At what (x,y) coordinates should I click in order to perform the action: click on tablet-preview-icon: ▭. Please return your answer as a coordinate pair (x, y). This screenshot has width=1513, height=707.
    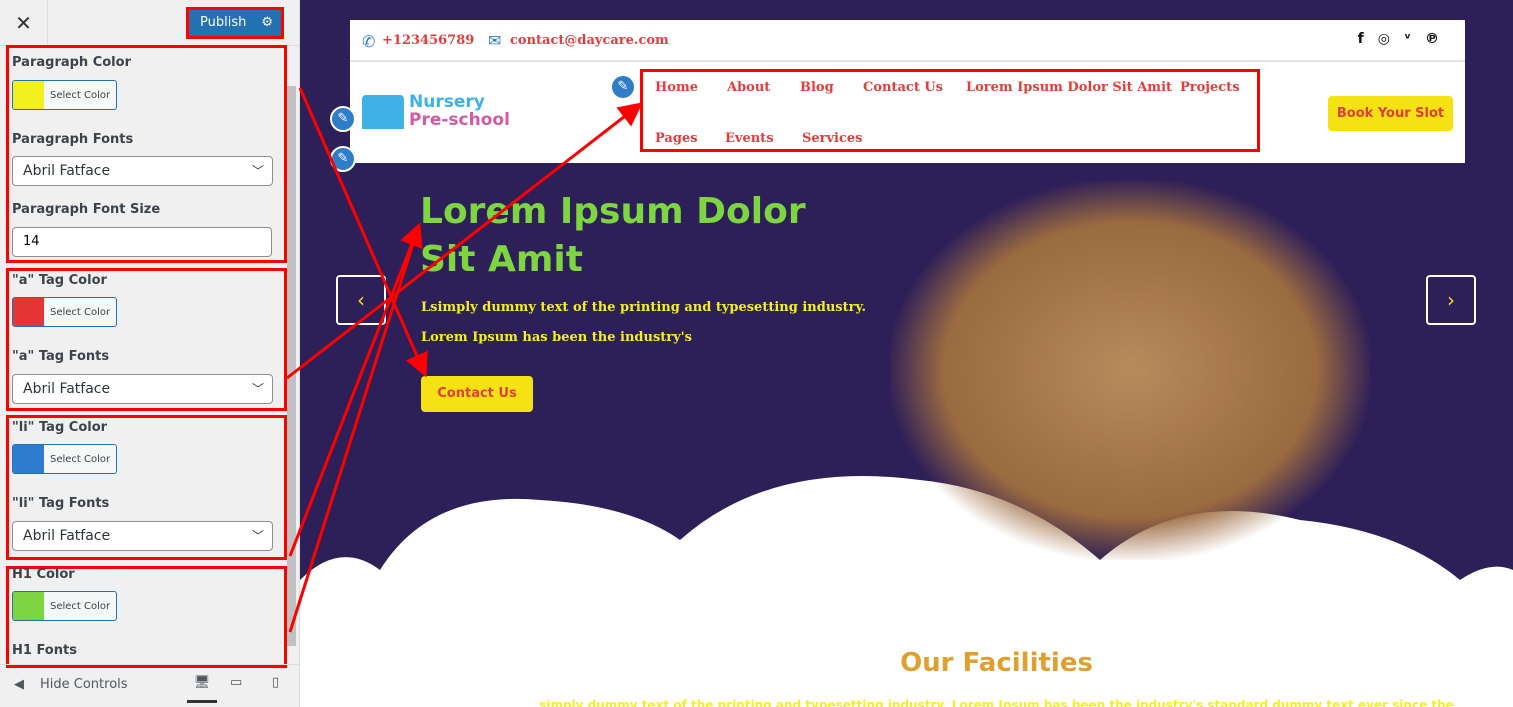
    Looking at the image, I should click on (236, 682).